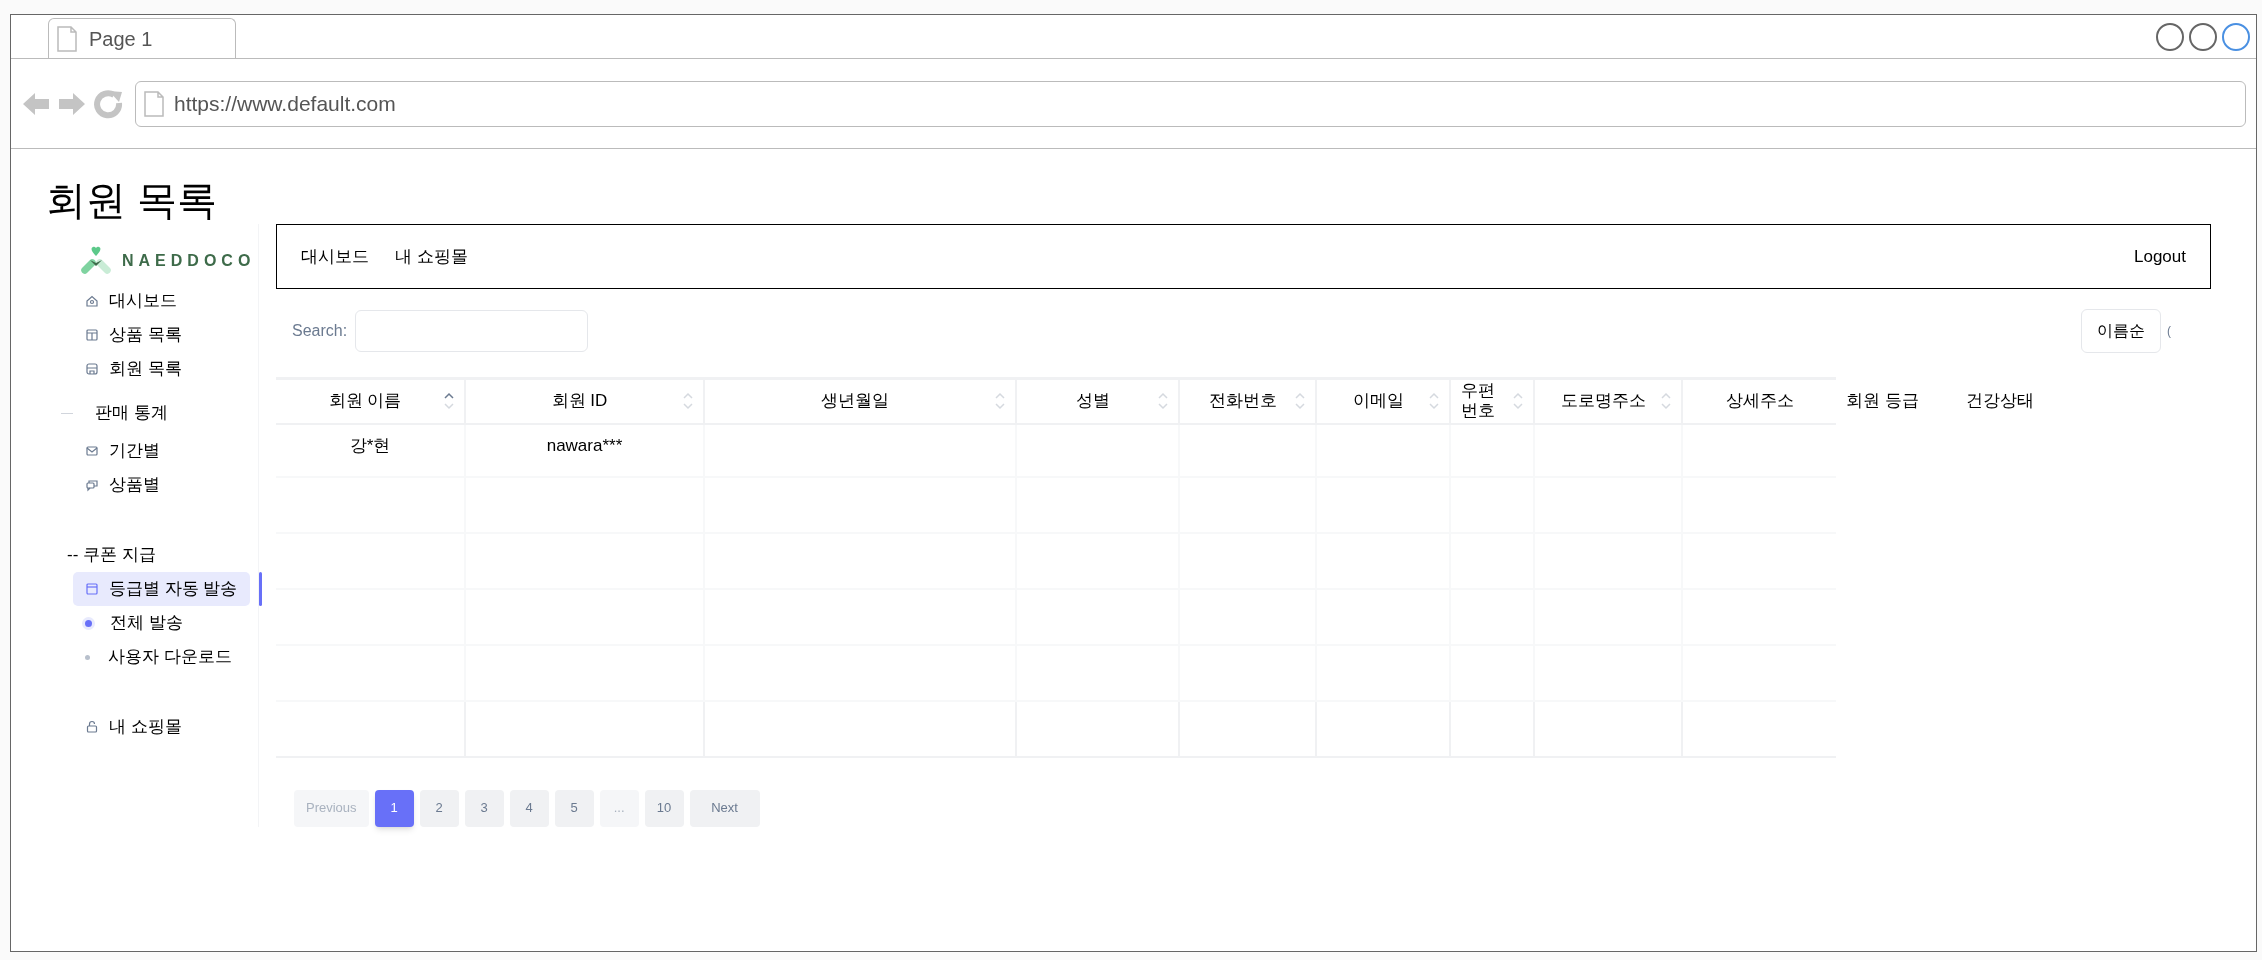 This screenshot has width=2262, height=960. What do you see at coordinates (165, 451) in the screenshot?
I see `sidebar-item: 기간별` at bounding box center [165, 451].